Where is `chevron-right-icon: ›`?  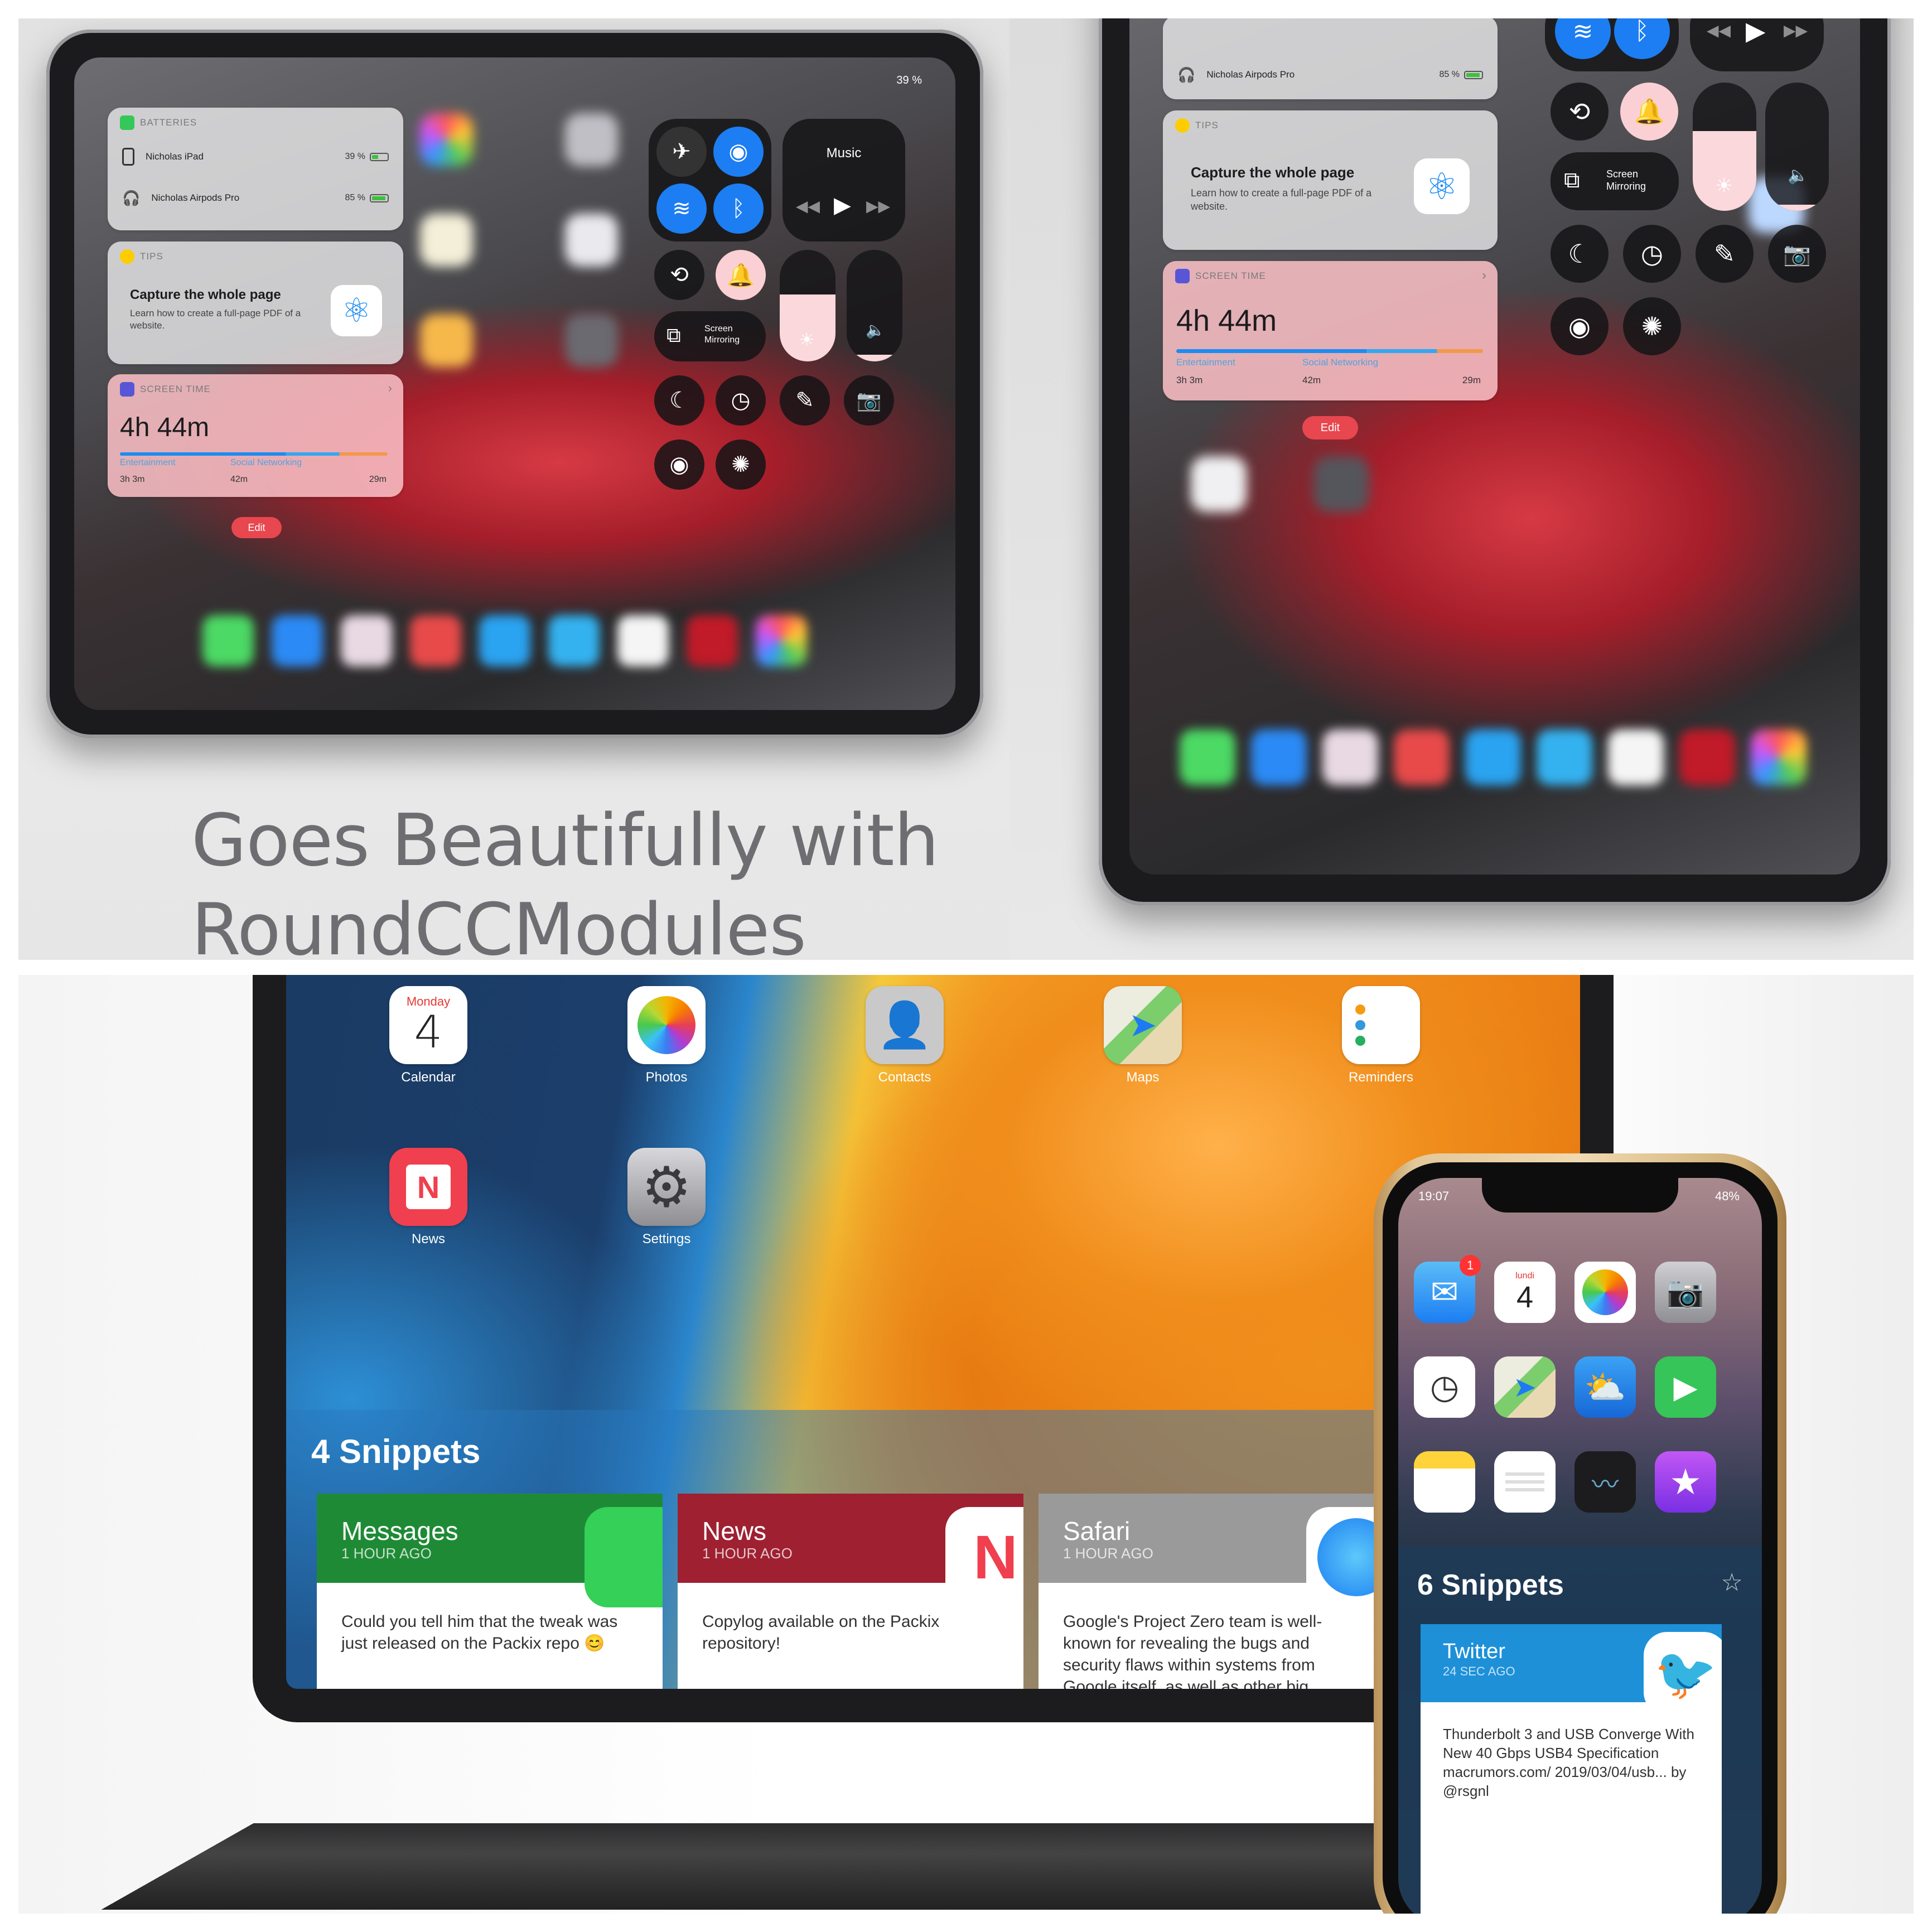 chevron-right-icon: › is located at coordinates (390, 388).